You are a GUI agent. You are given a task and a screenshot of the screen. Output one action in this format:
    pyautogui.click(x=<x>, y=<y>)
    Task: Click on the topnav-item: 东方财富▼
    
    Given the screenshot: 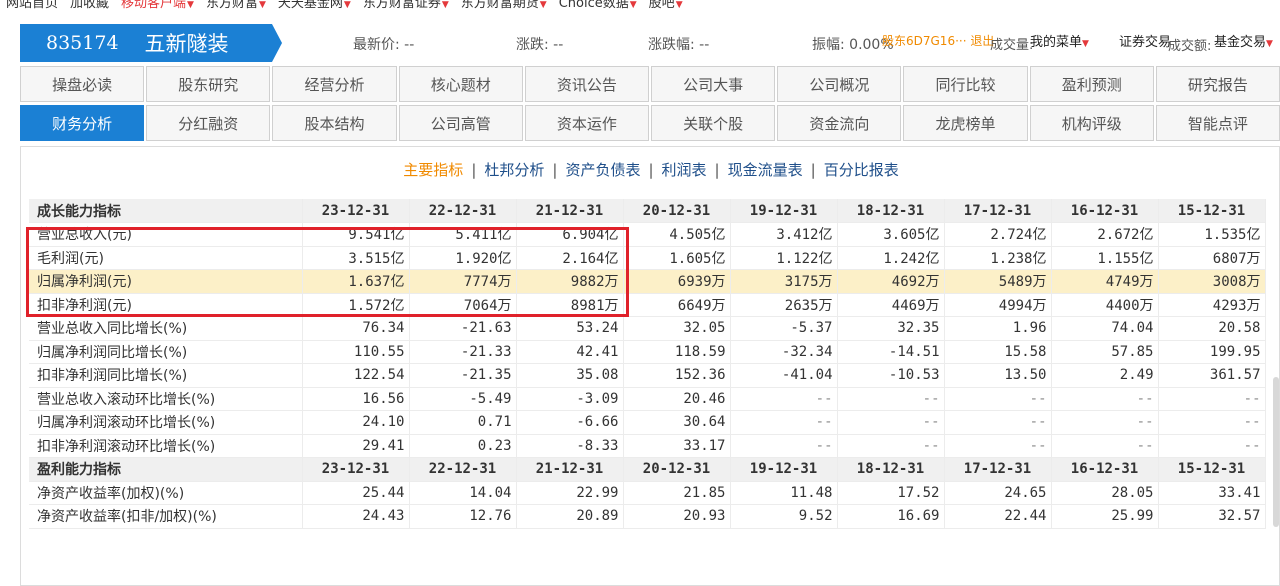 What is the action you would take?
    pyautogui.click(x=236, y=5)
    